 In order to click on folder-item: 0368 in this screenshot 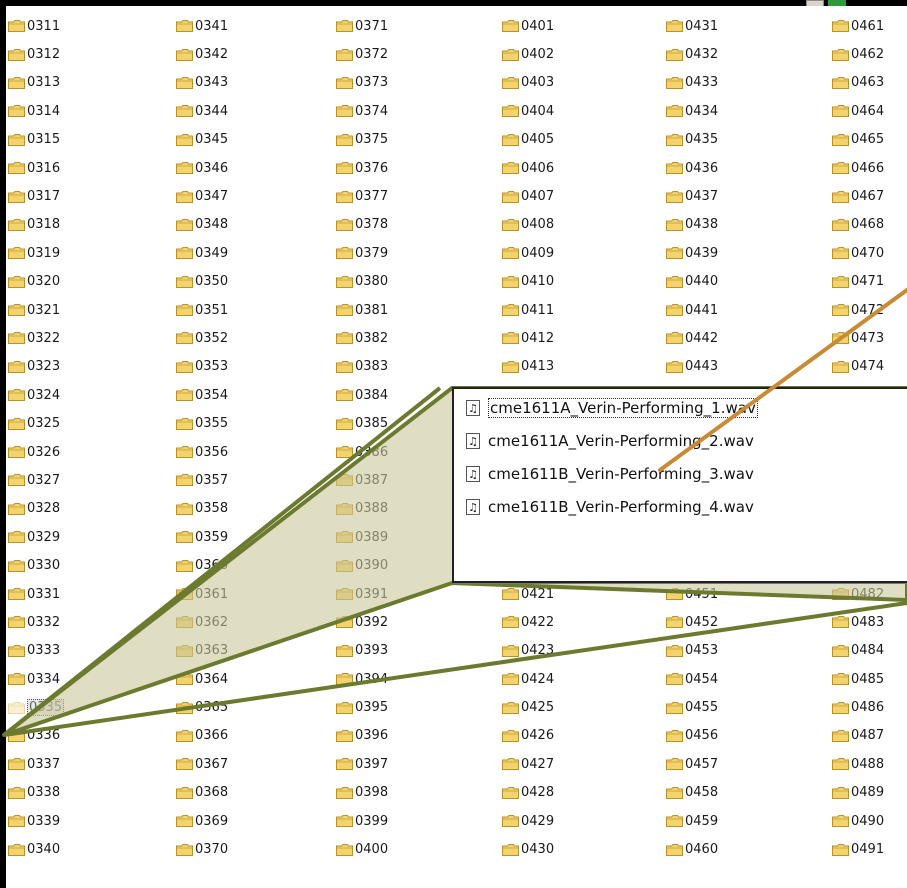, I will do `click(251, 793)`.